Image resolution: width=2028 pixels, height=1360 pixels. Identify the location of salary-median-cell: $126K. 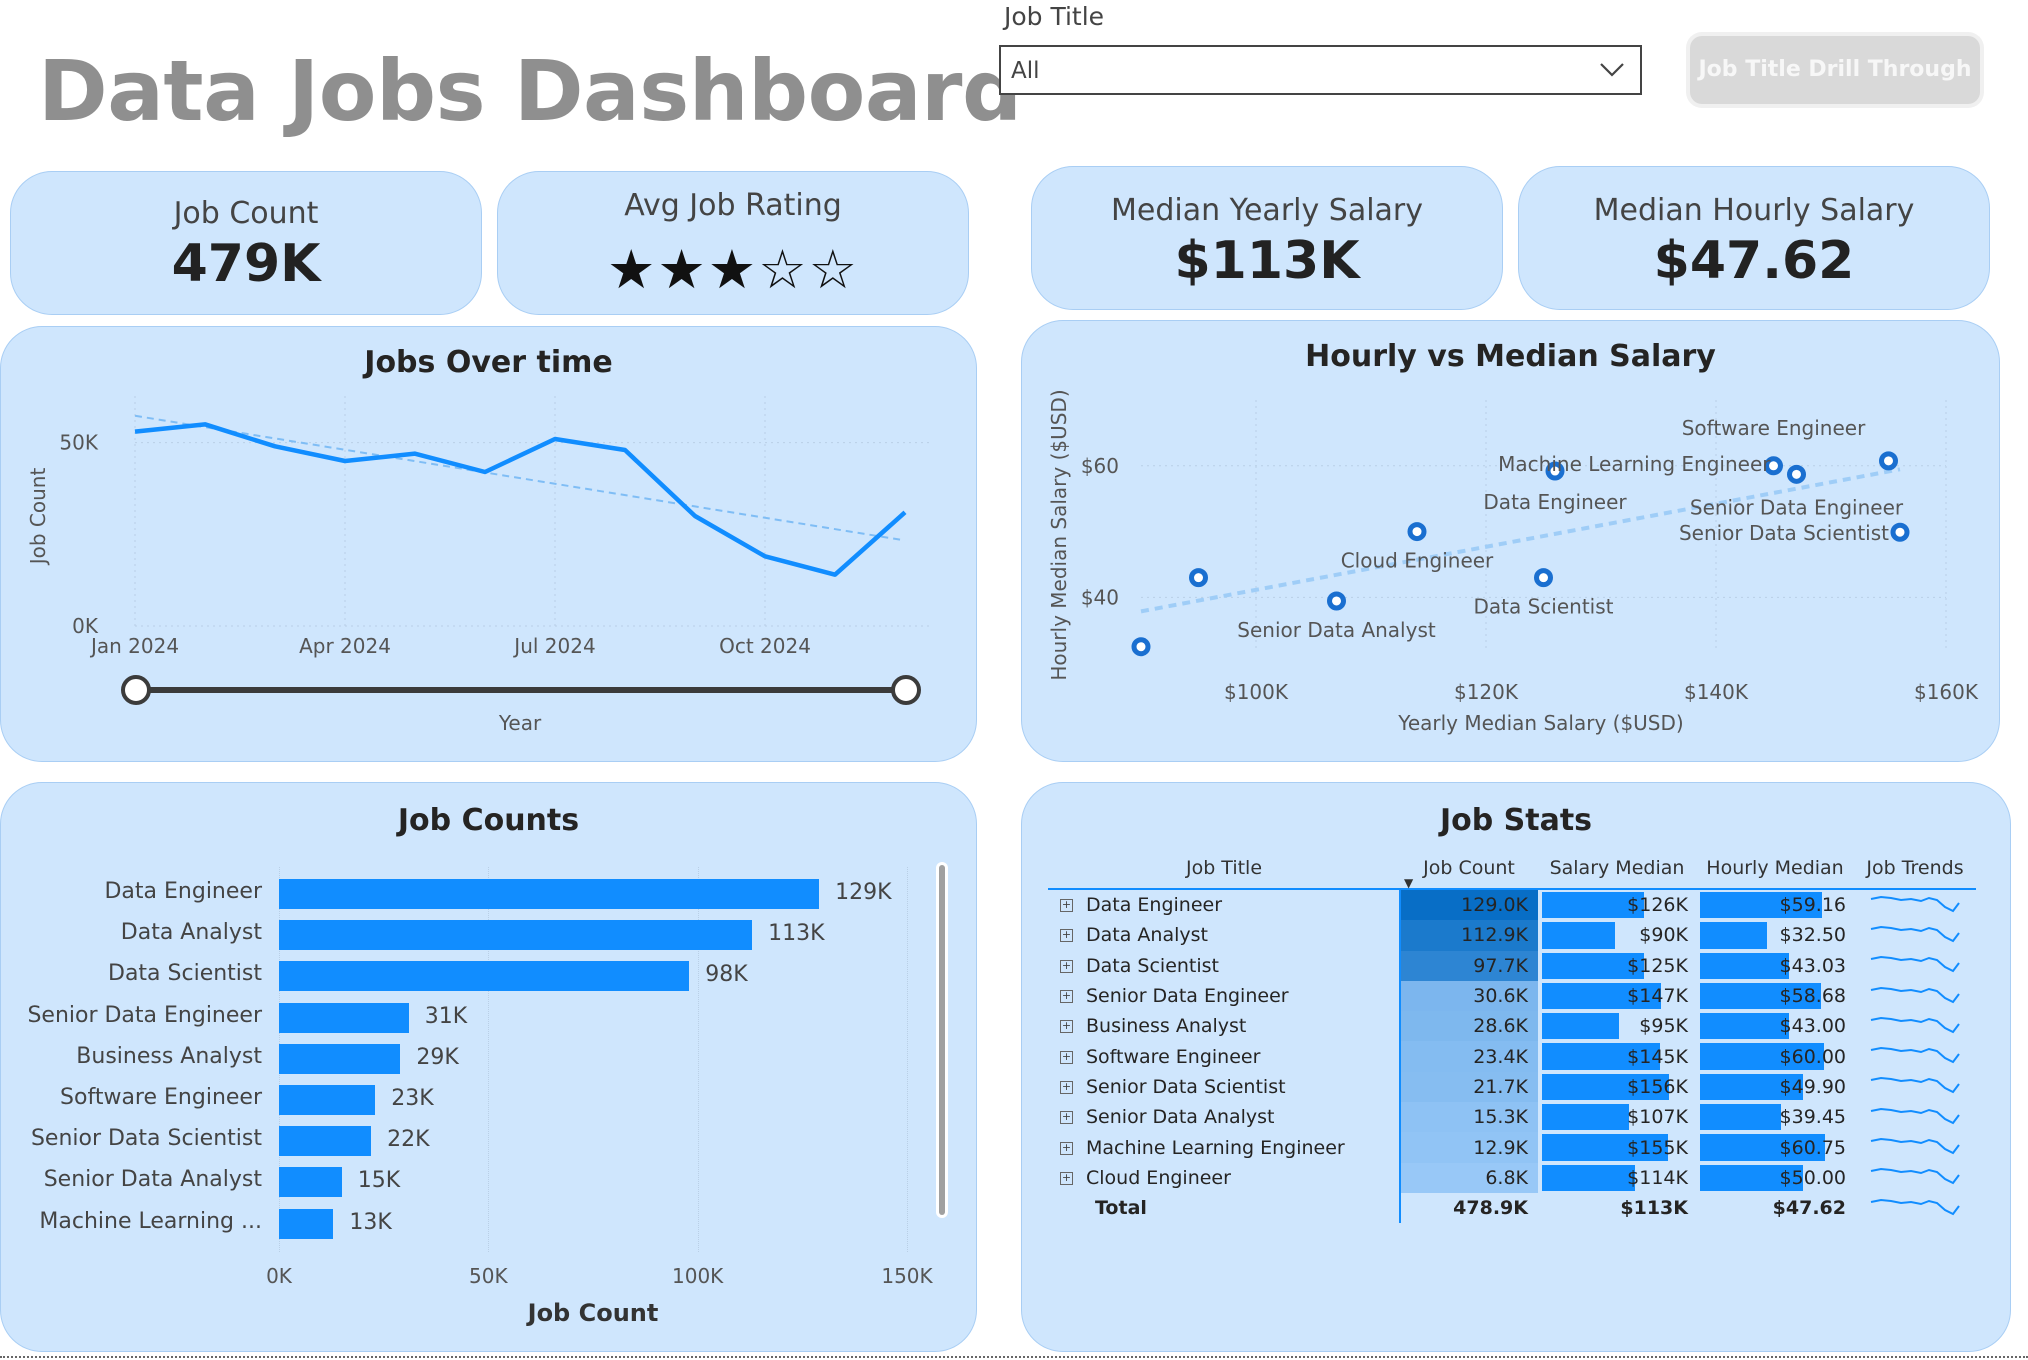
(1617, 904).